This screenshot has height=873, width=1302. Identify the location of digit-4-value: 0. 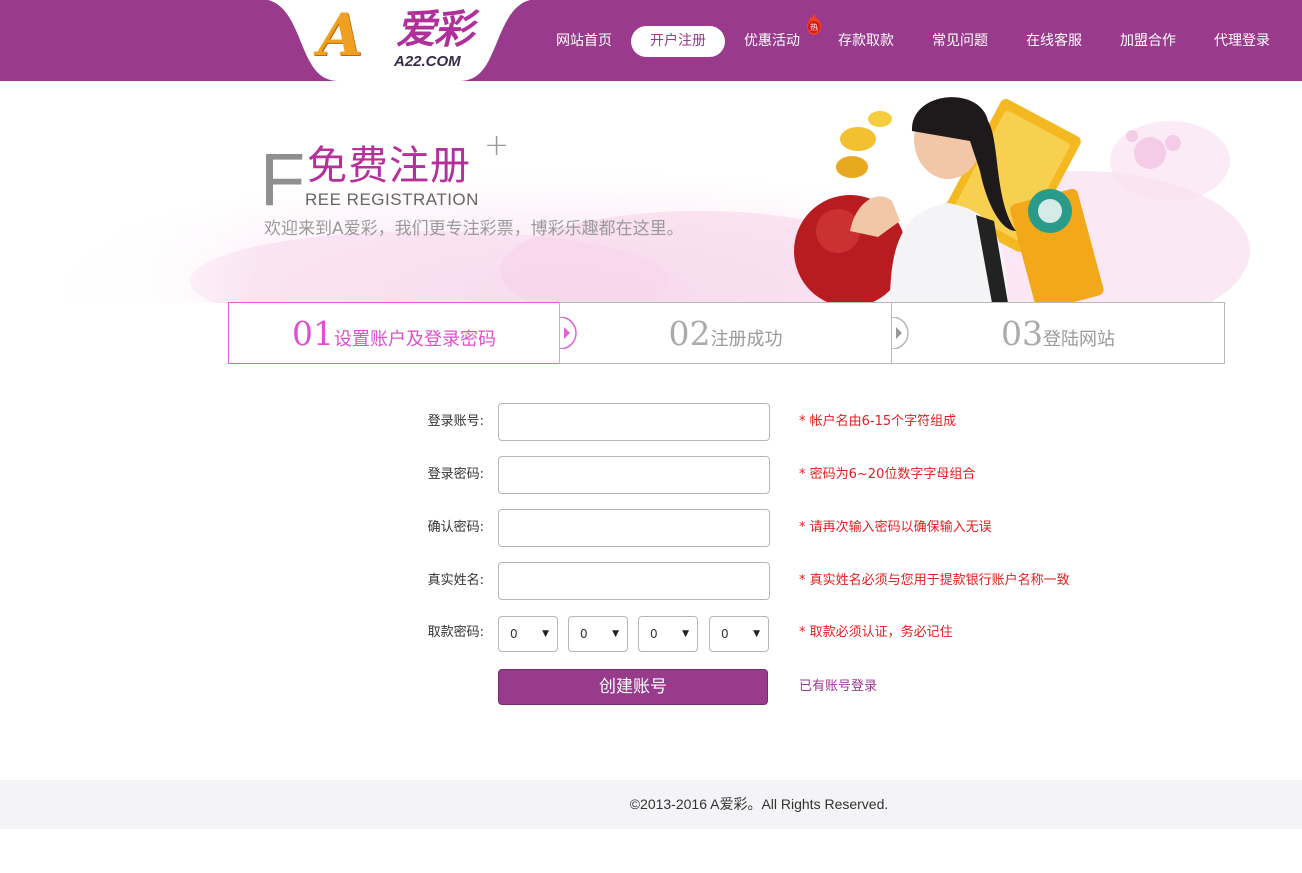
(725, 634).